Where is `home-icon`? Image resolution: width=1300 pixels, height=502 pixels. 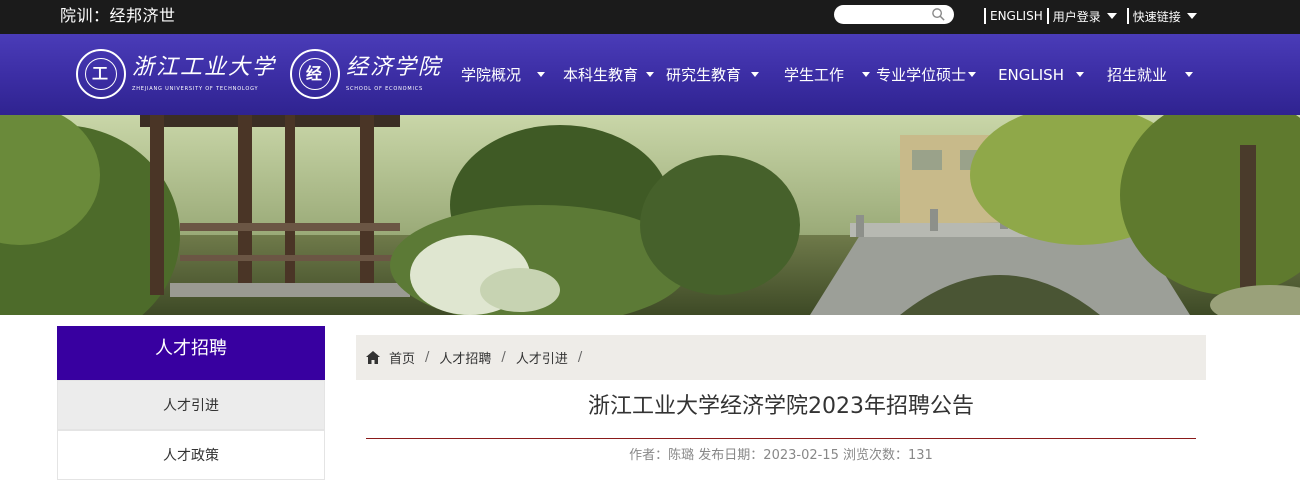 home-icon is located at coordinates (373, 357).